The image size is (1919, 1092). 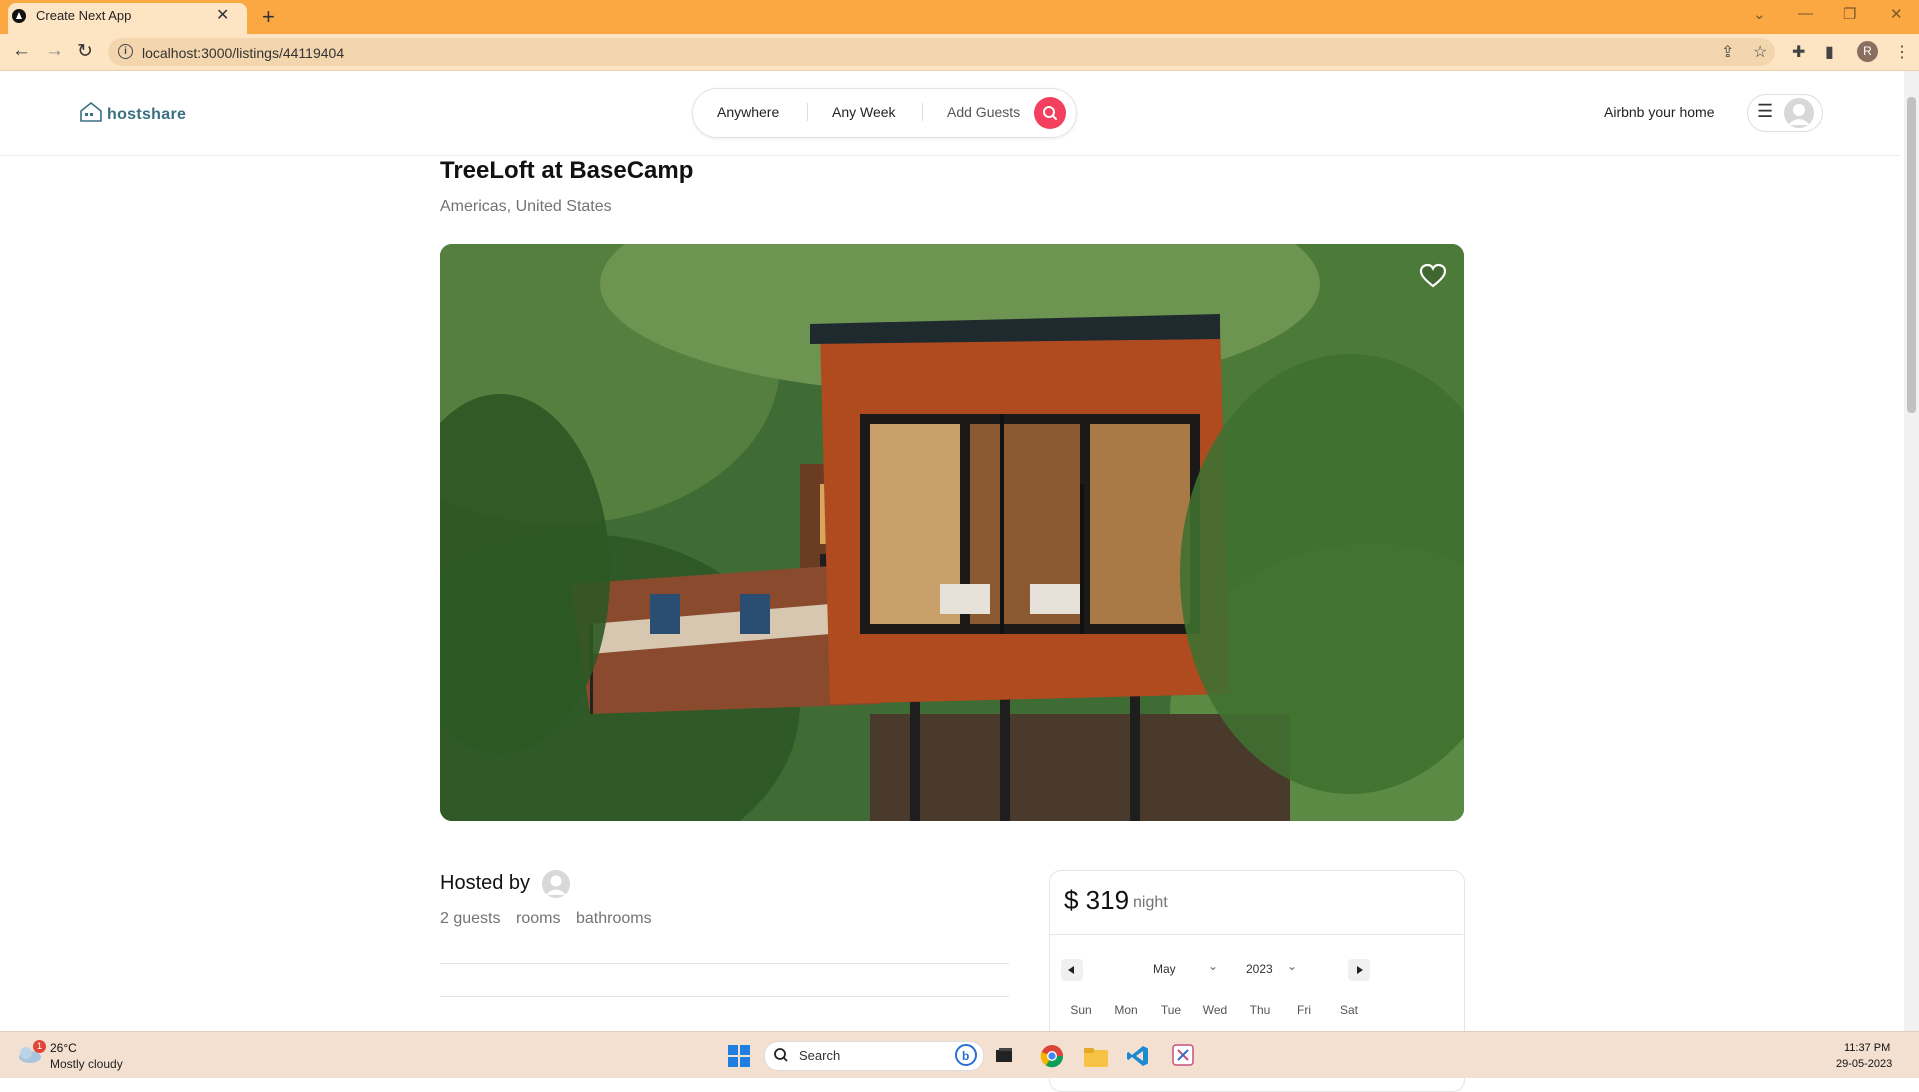 What do you see at coordinates (1359, 970) in the screenshot?
I see `calendar-next-month-icon` at bounding box center [1359, 970].